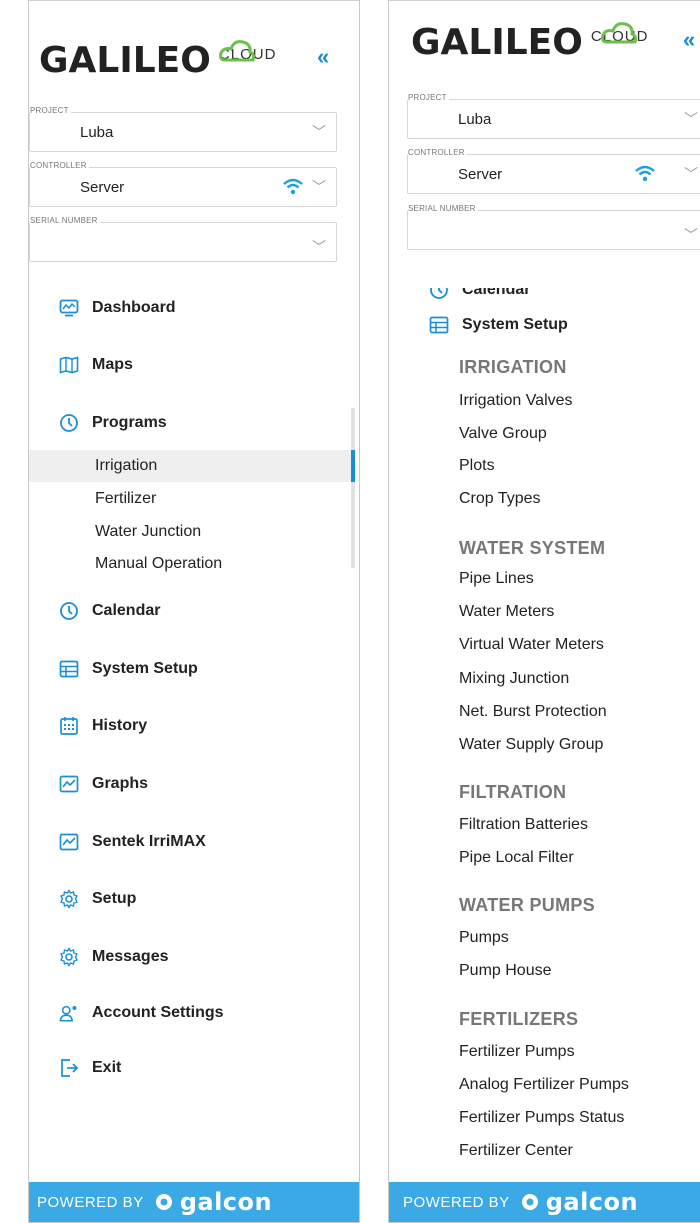 Image resolution: width=700 pixels, height=1223 pixels. Describe the element at coordinates (477, 466) in the screenshot. I see `submenu-plots: Plots` at that location.